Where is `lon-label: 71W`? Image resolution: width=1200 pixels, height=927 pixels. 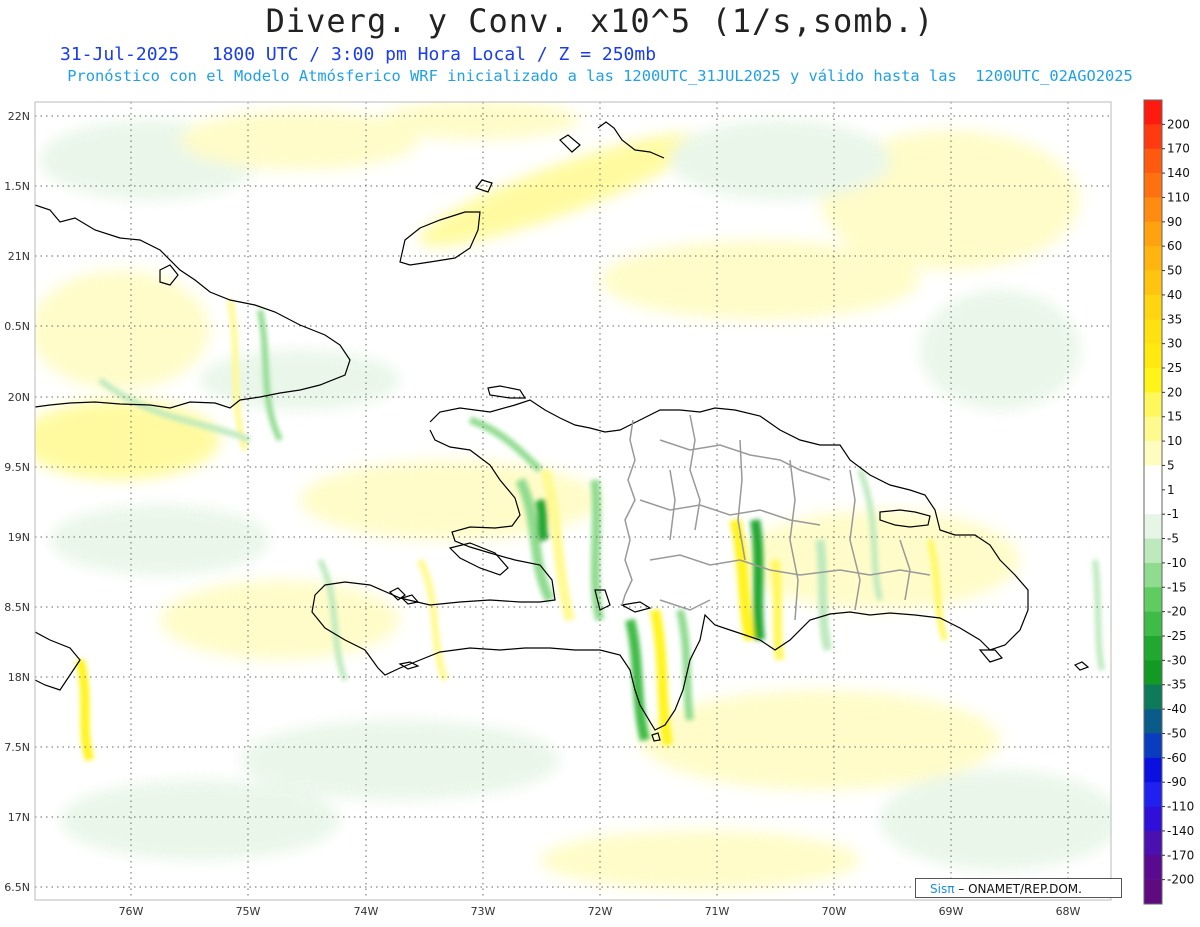 lon-label: 71W is located at coordinates (717, 911).